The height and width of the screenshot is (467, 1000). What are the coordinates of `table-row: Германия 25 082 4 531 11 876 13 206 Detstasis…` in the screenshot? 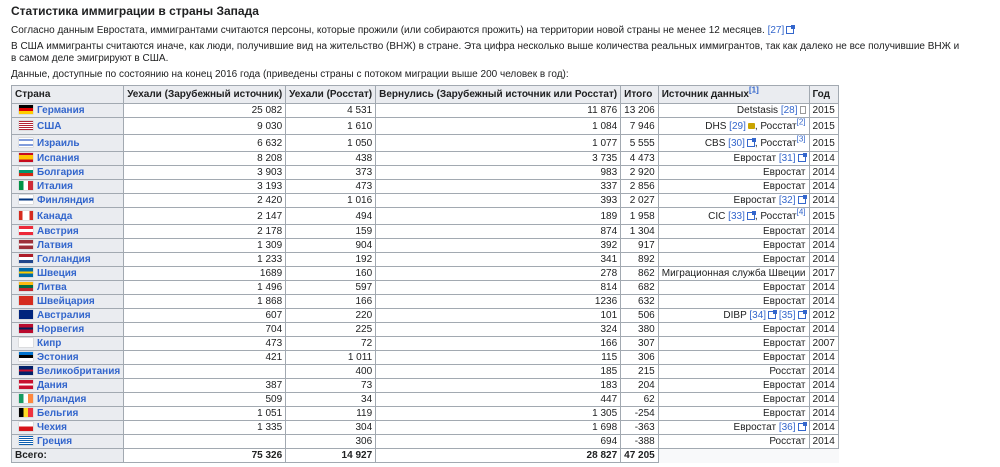 It's located at (424, 110).